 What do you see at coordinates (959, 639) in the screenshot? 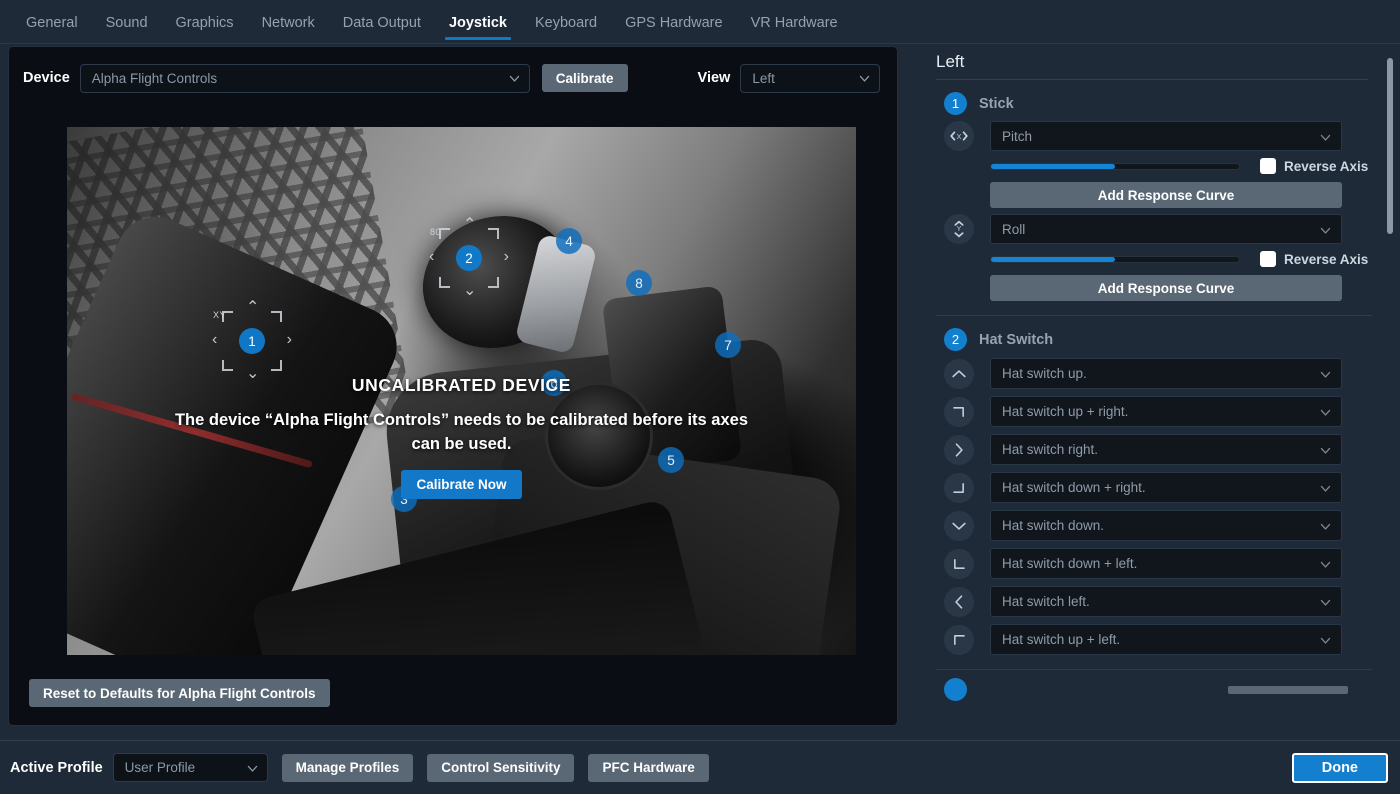
I see `corner-up-left-icon` at bounding box center [959, 639].